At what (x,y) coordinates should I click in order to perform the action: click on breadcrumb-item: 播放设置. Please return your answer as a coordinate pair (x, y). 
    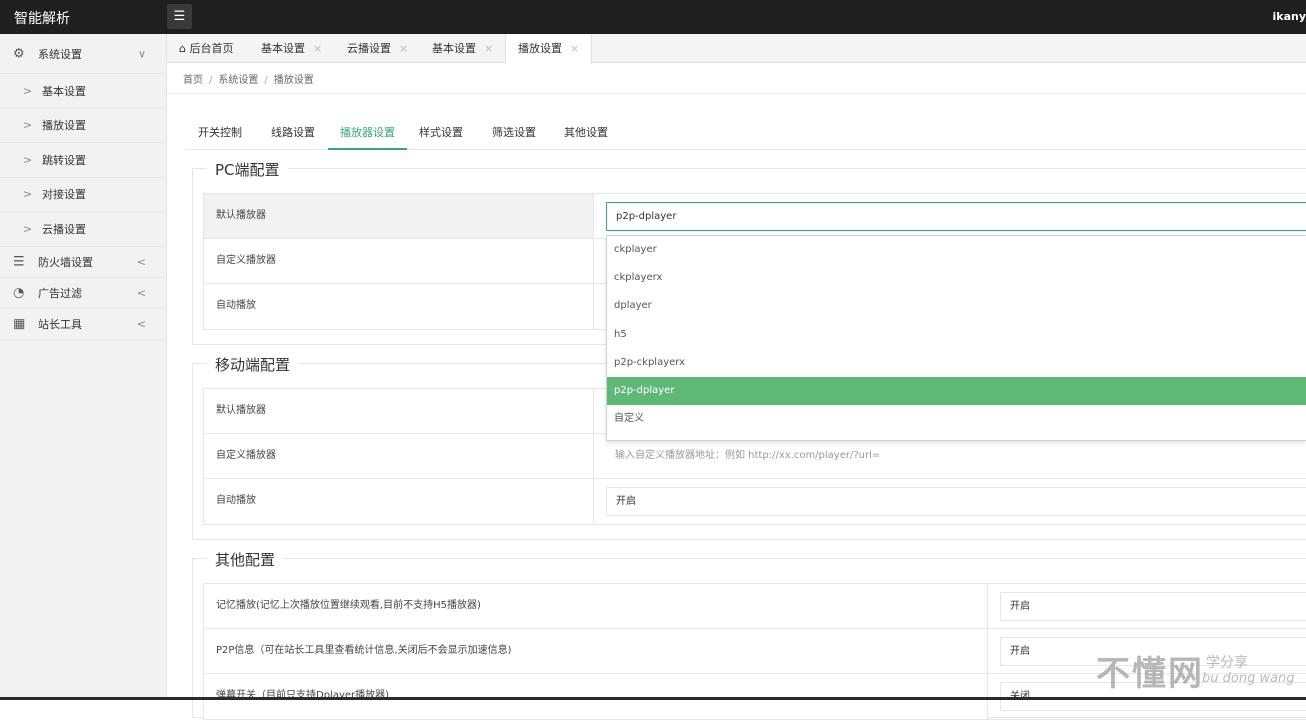
    Looking at the image, I should click on (293, 80).